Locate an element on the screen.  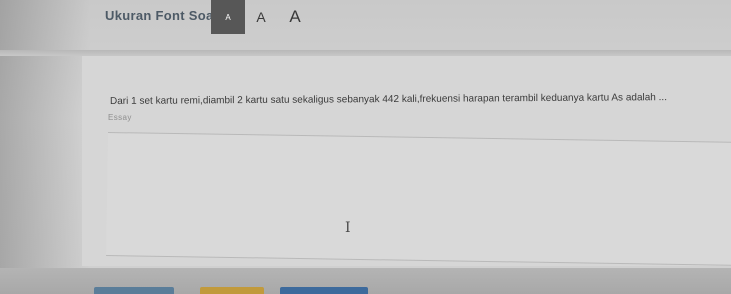
question-type-label: Essay is located at coordinates (120, 117).